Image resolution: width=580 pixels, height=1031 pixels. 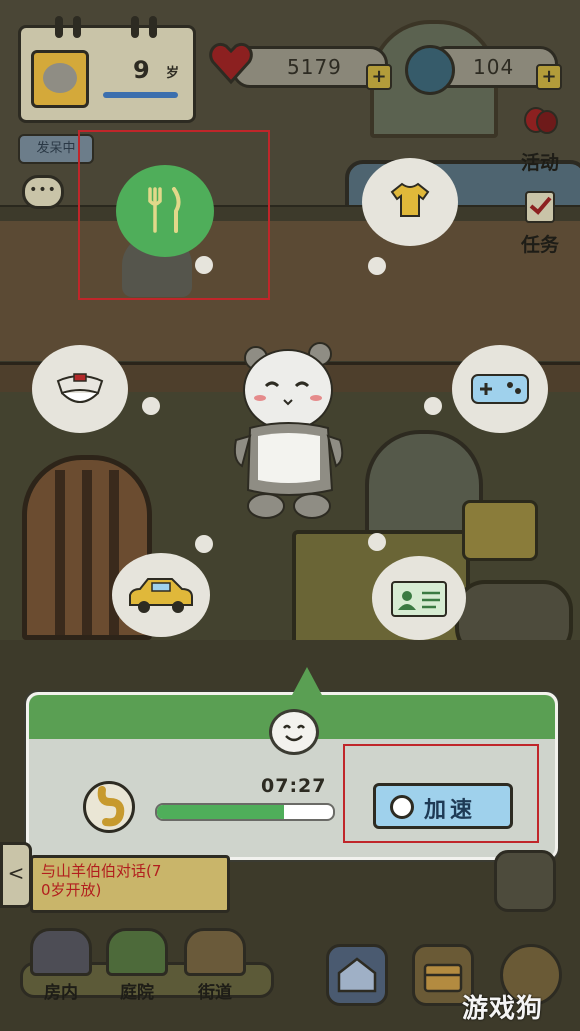 What do you see at coordinates (379, 77) in the screenshot?
I see `add-hearts-button: +` at bounding box center [379, 77].